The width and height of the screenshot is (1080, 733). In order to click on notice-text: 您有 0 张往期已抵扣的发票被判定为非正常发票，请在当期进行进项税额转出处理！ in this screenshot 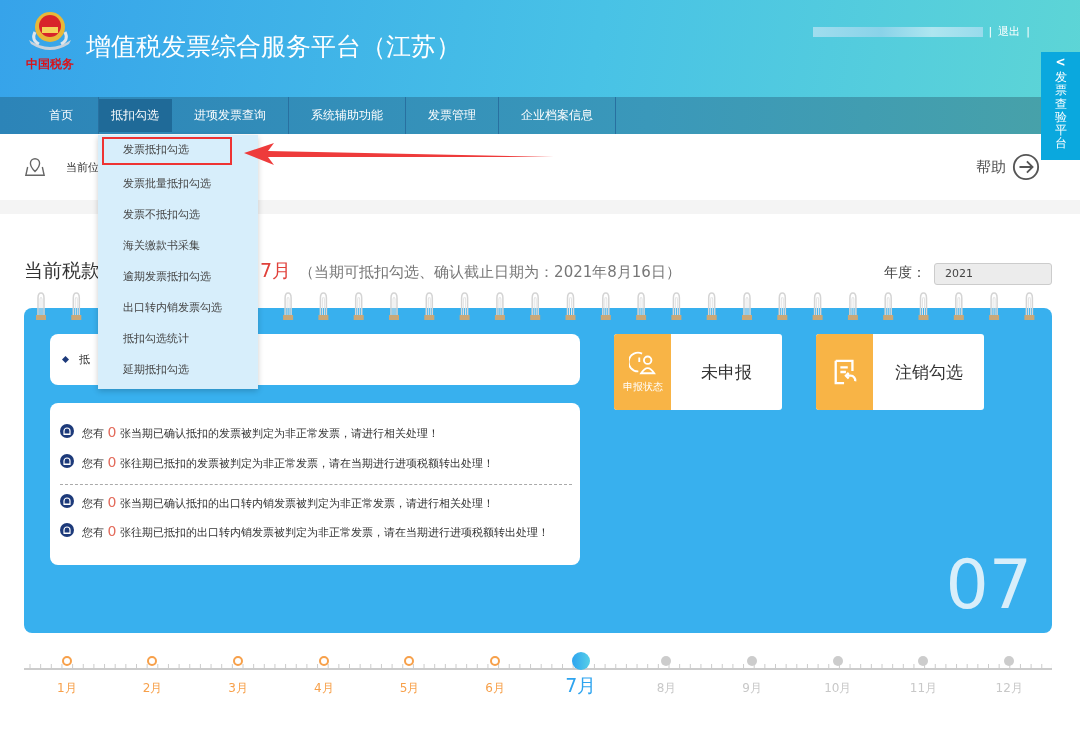, I will do `click(288, 462)`.